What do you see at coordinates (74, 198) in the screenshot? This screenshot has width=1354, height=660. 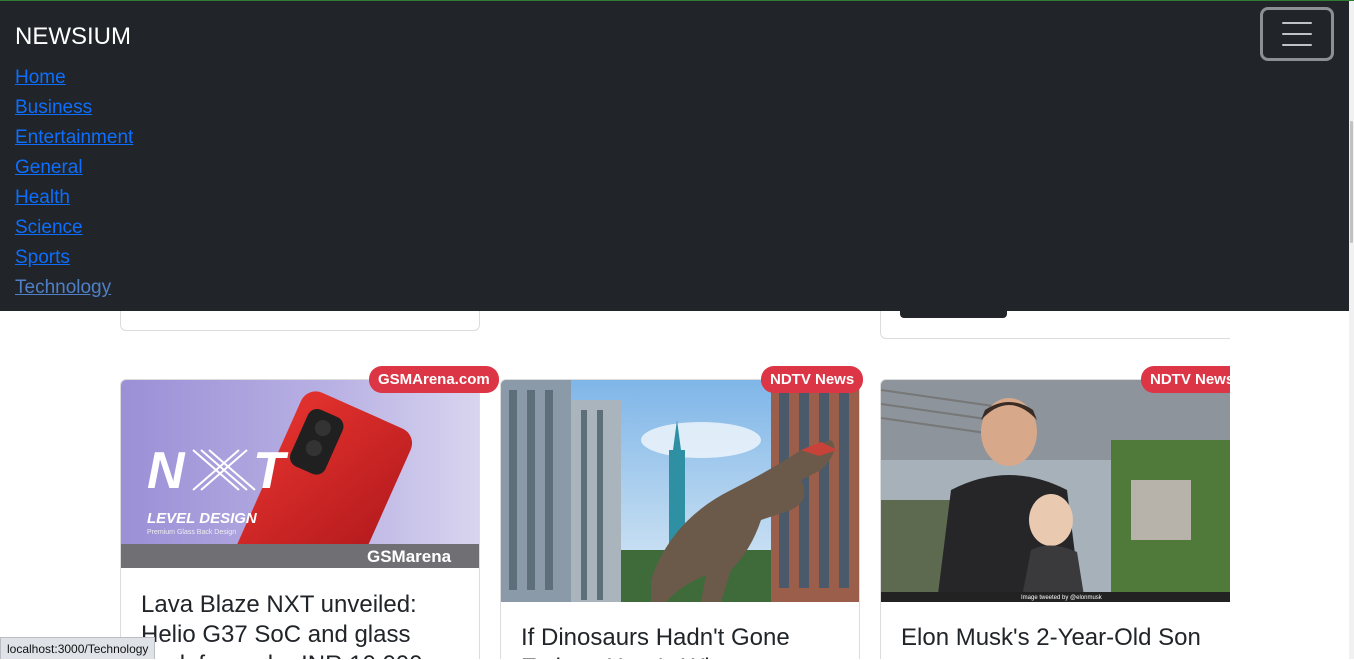 I see `nav-link-health: Health` at bounding box center [74, 198].